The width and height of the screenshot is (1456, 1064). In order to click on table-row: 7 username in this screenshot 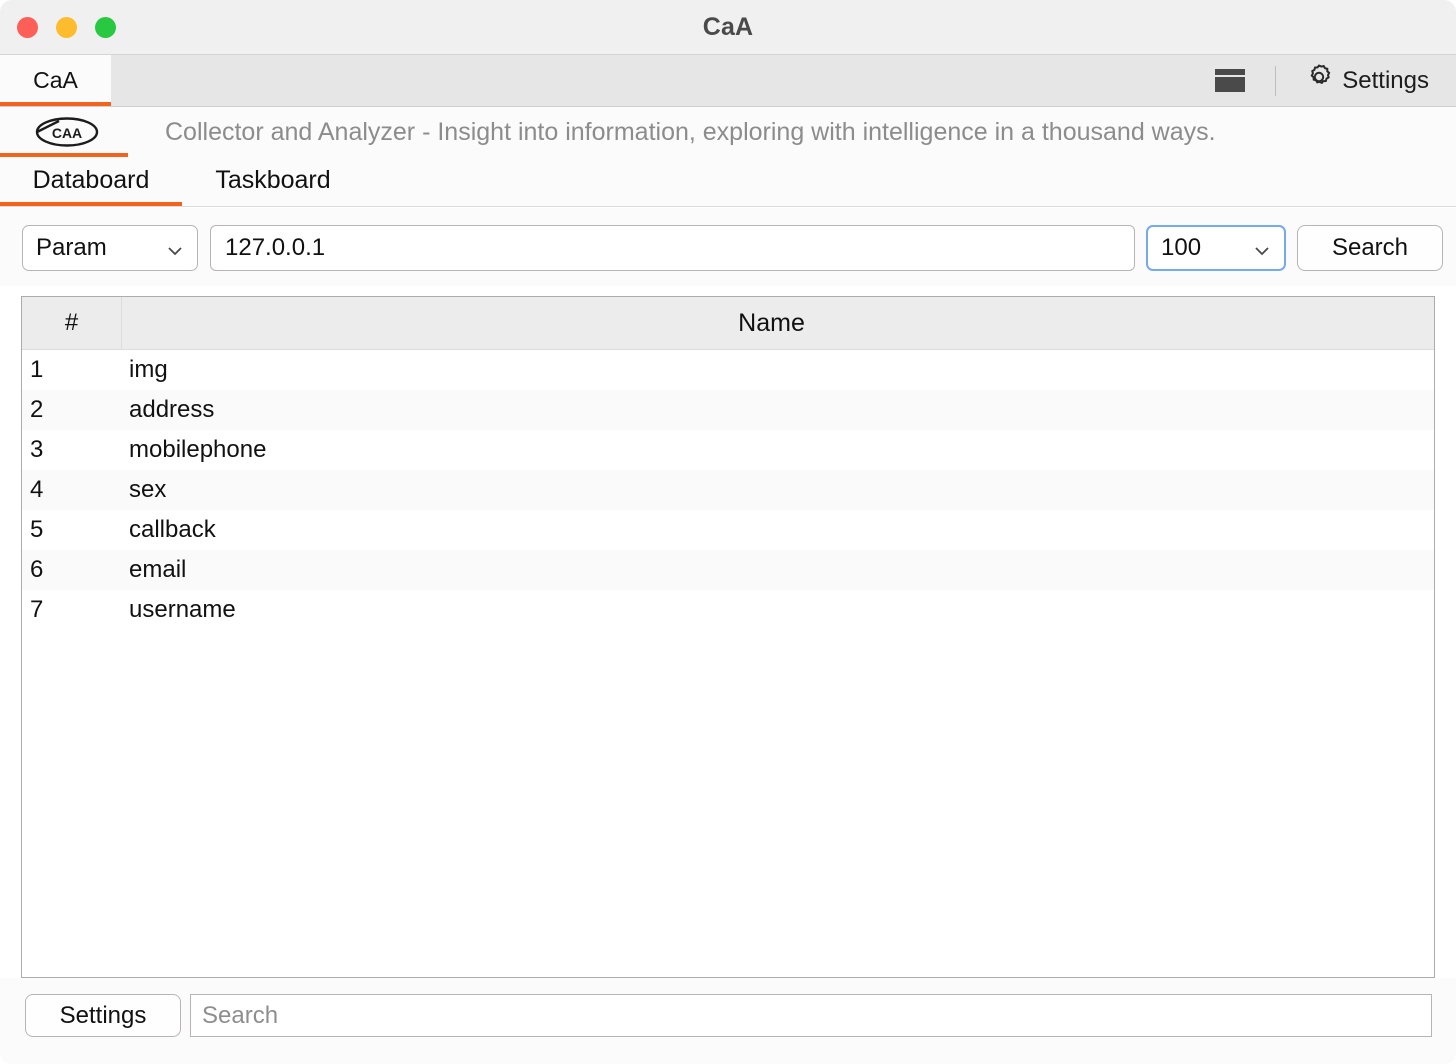, I will do `click(728, 610)`.